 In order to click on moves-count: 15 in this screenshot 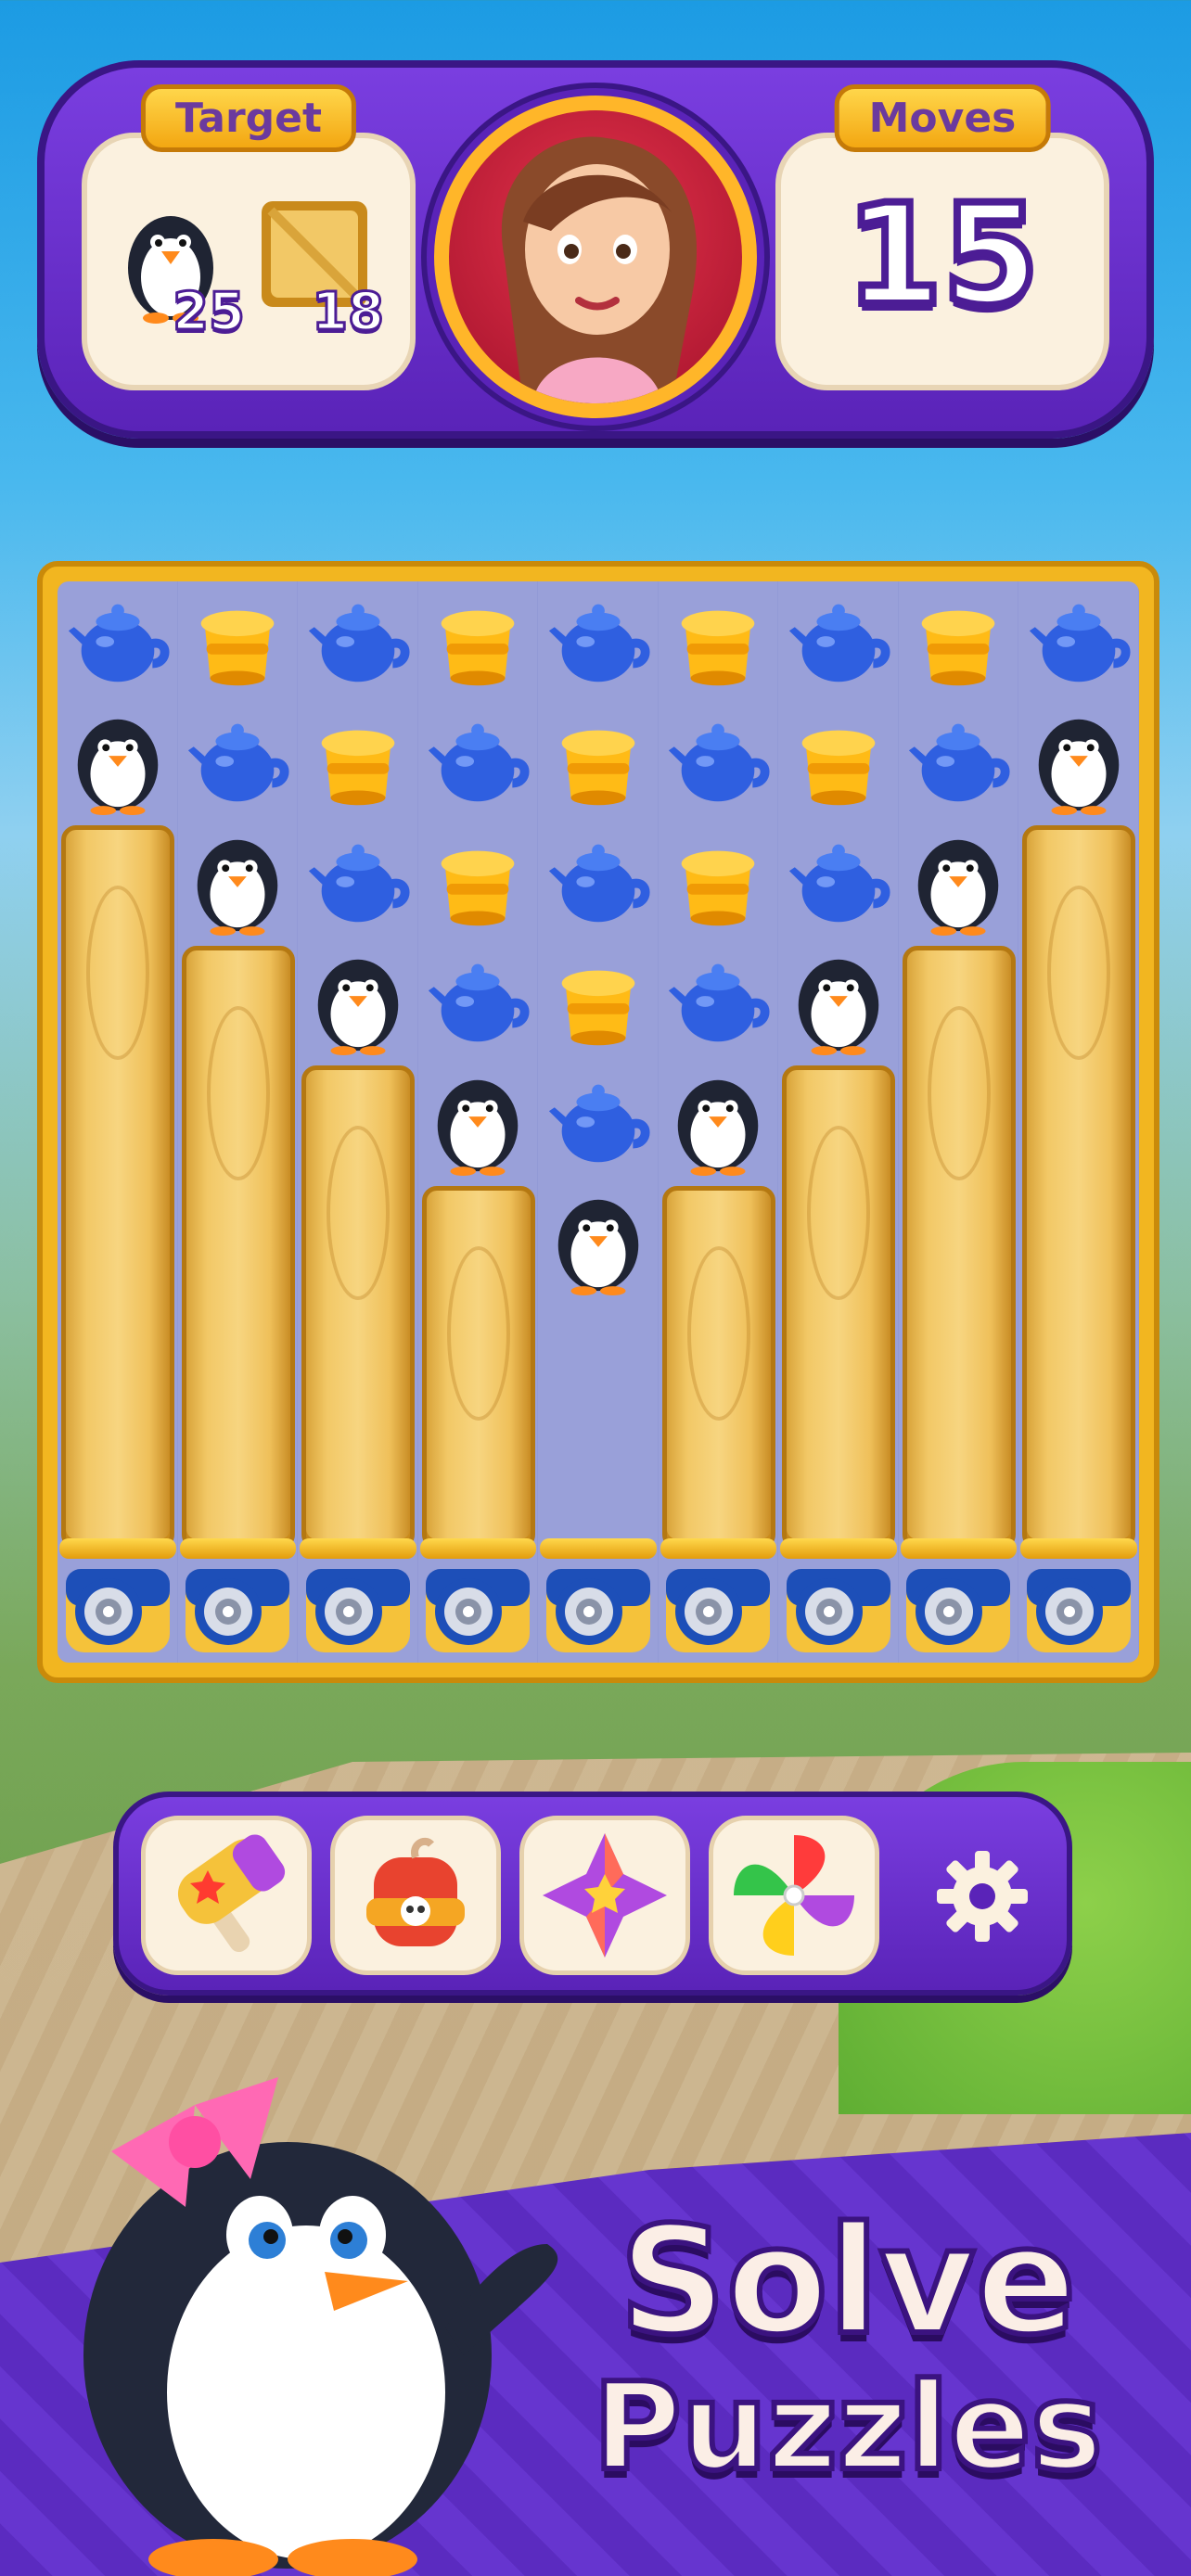, I will do `click(943, 256)`.